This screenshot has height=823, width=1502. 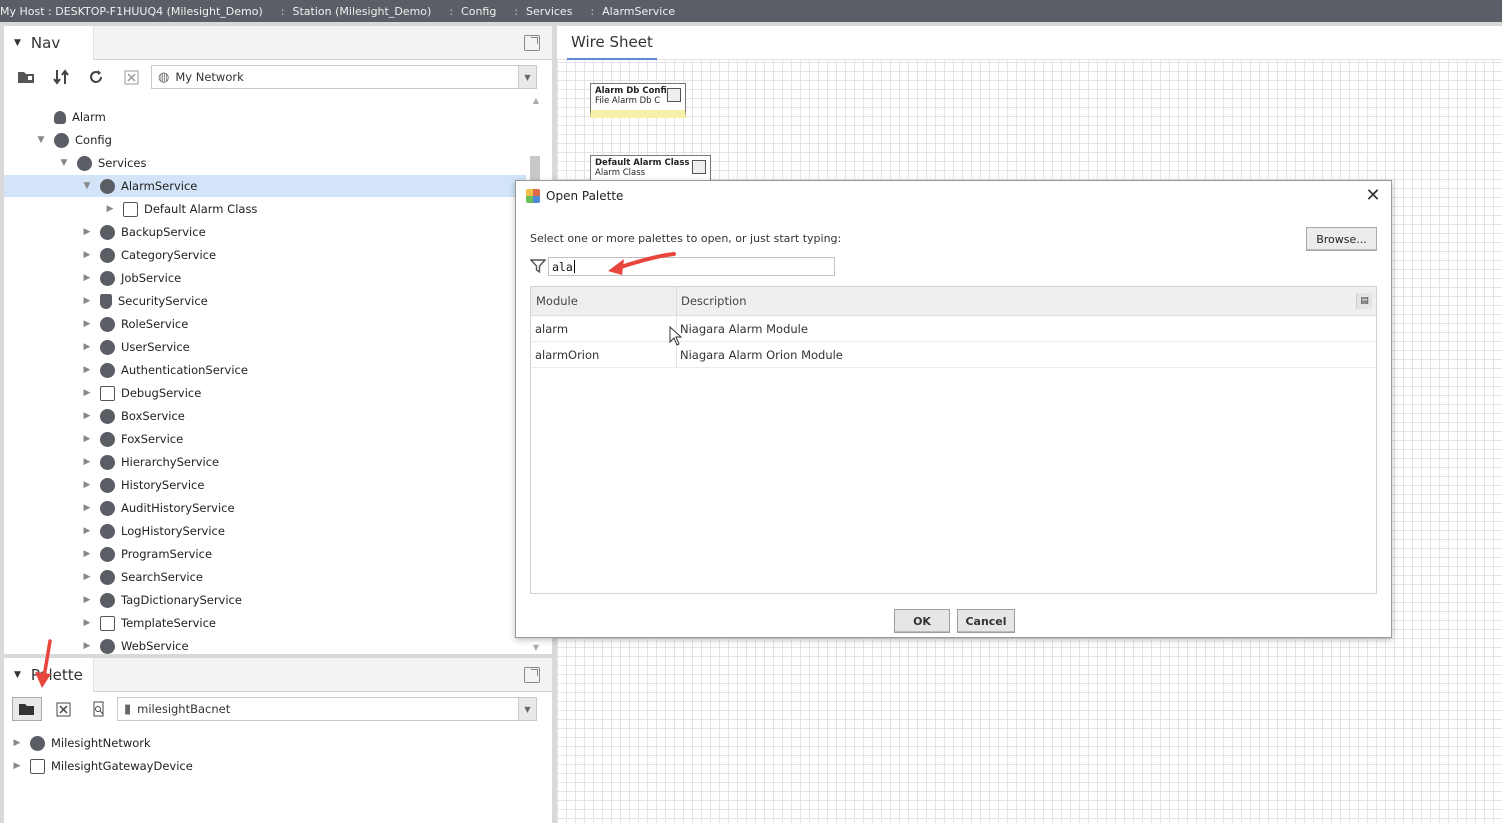 I want to click on nav-root-select: ◍ My Network ▼, so click(x=344, y=77).